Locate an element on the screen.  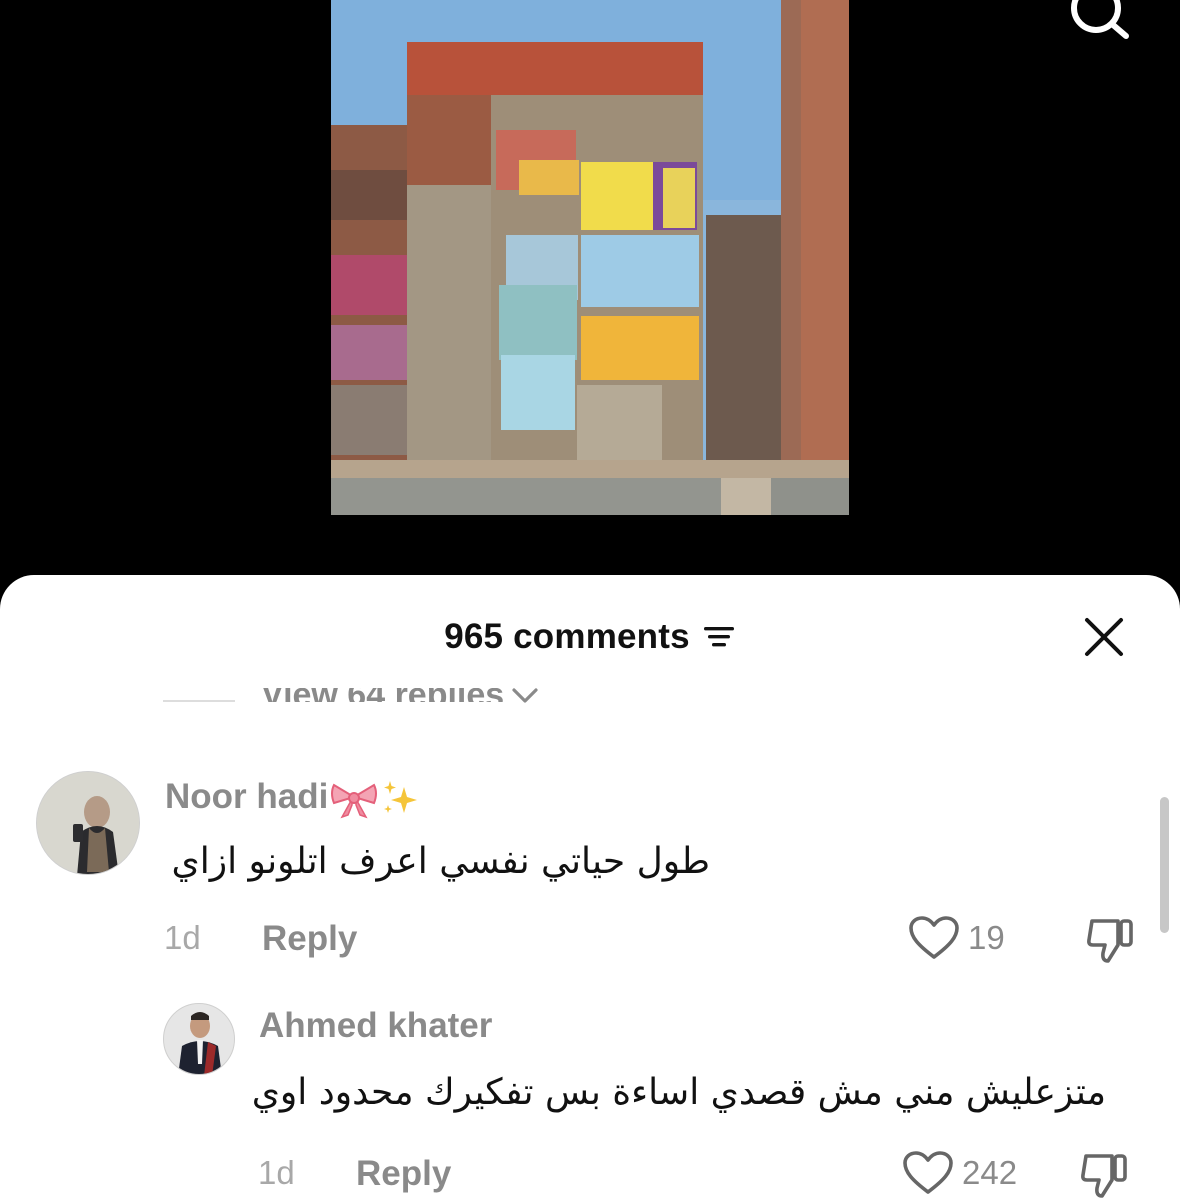
view-replies-label: View 64 replies is located at coordinates (382, 695).